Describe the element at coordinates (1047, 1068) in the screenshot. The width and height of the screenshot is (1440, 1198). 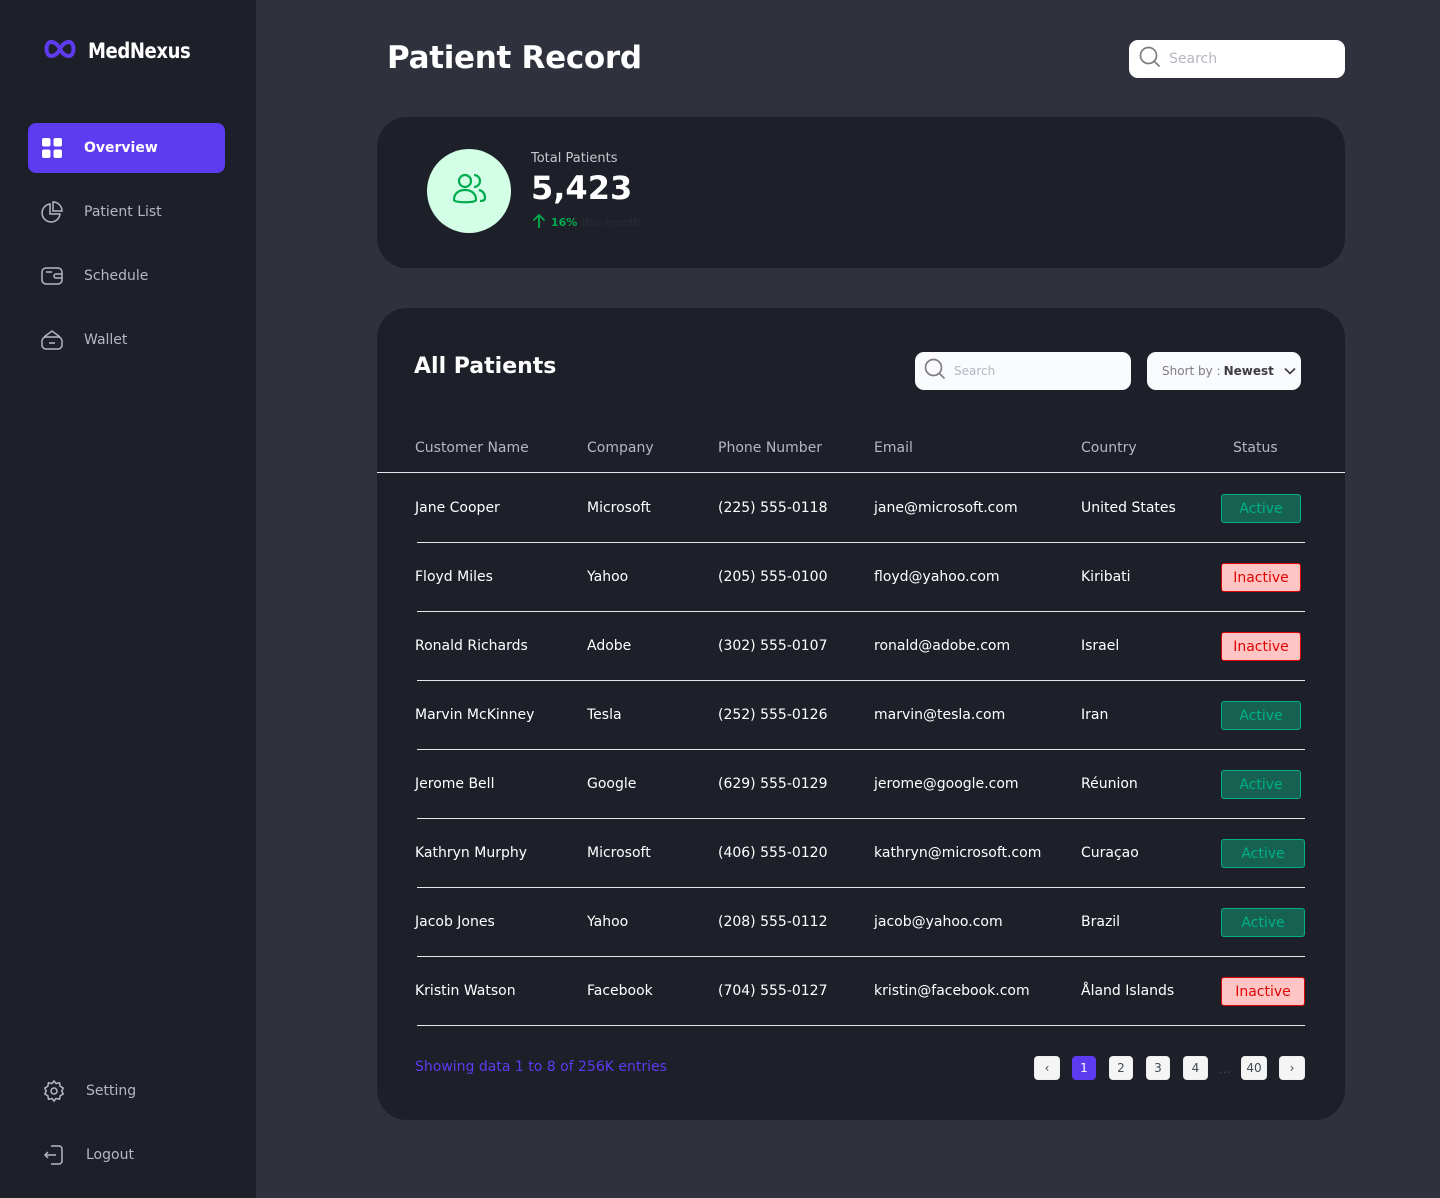
I see `pagination-prev-button: ‹` at that location.